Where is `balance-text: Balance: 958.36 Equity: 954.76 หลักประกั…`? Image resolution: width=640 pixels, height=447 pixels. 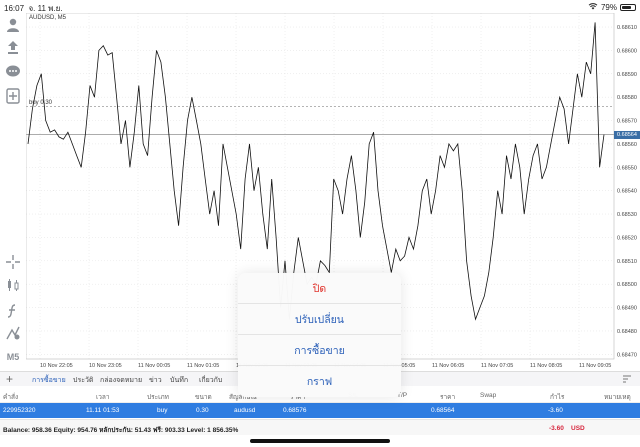 balance-text: Balance: 958.36 Equity: 954.76 หลักประกั… is located at coordinates (121, 430).